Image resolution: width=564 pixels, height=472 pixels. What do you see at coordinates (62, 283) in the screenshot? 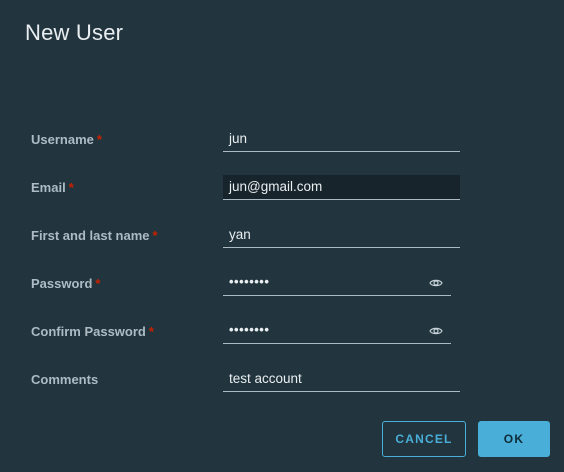
I see `password-label-text: Password` at bounding box center [62, 283].